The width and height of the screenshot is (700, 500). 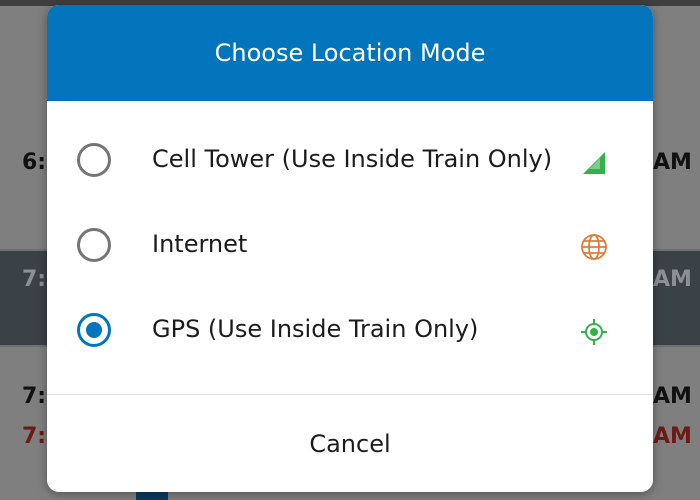 What do you see at coordinates (594, 162) in the screenshot?
I see `signal-icon` at bounding box center [594, 162].